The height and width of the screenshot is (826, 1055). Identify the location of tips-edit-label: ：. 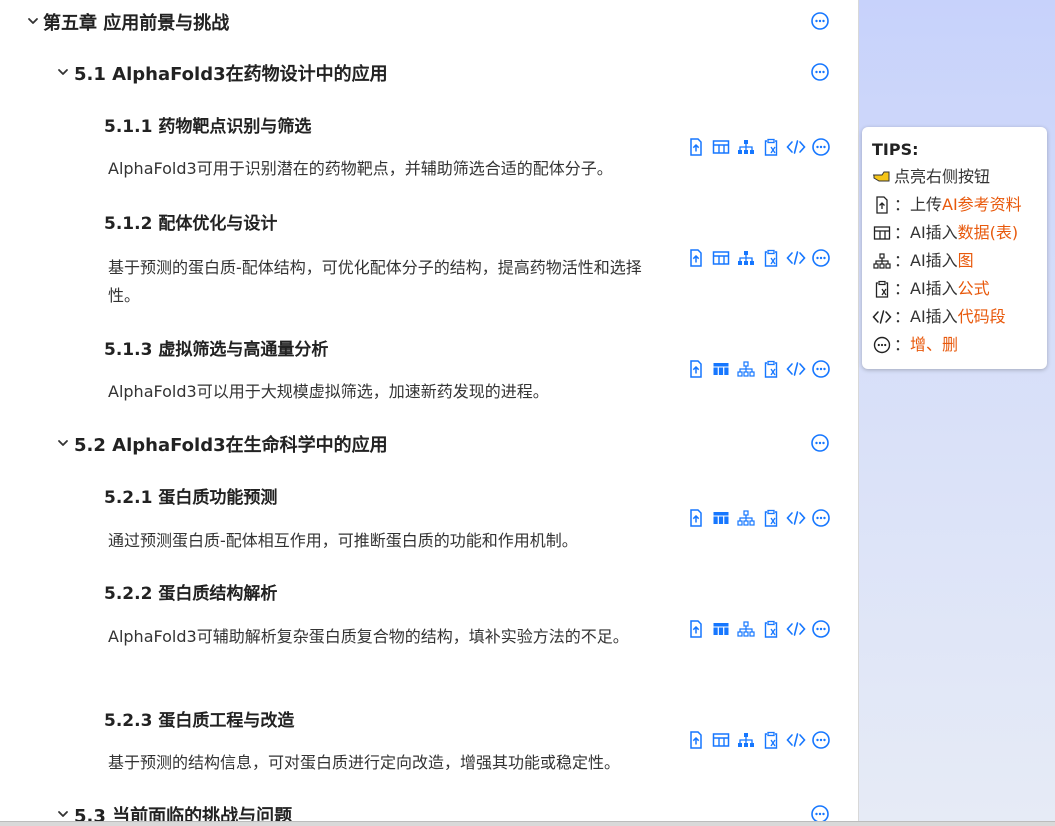
(902, 344).